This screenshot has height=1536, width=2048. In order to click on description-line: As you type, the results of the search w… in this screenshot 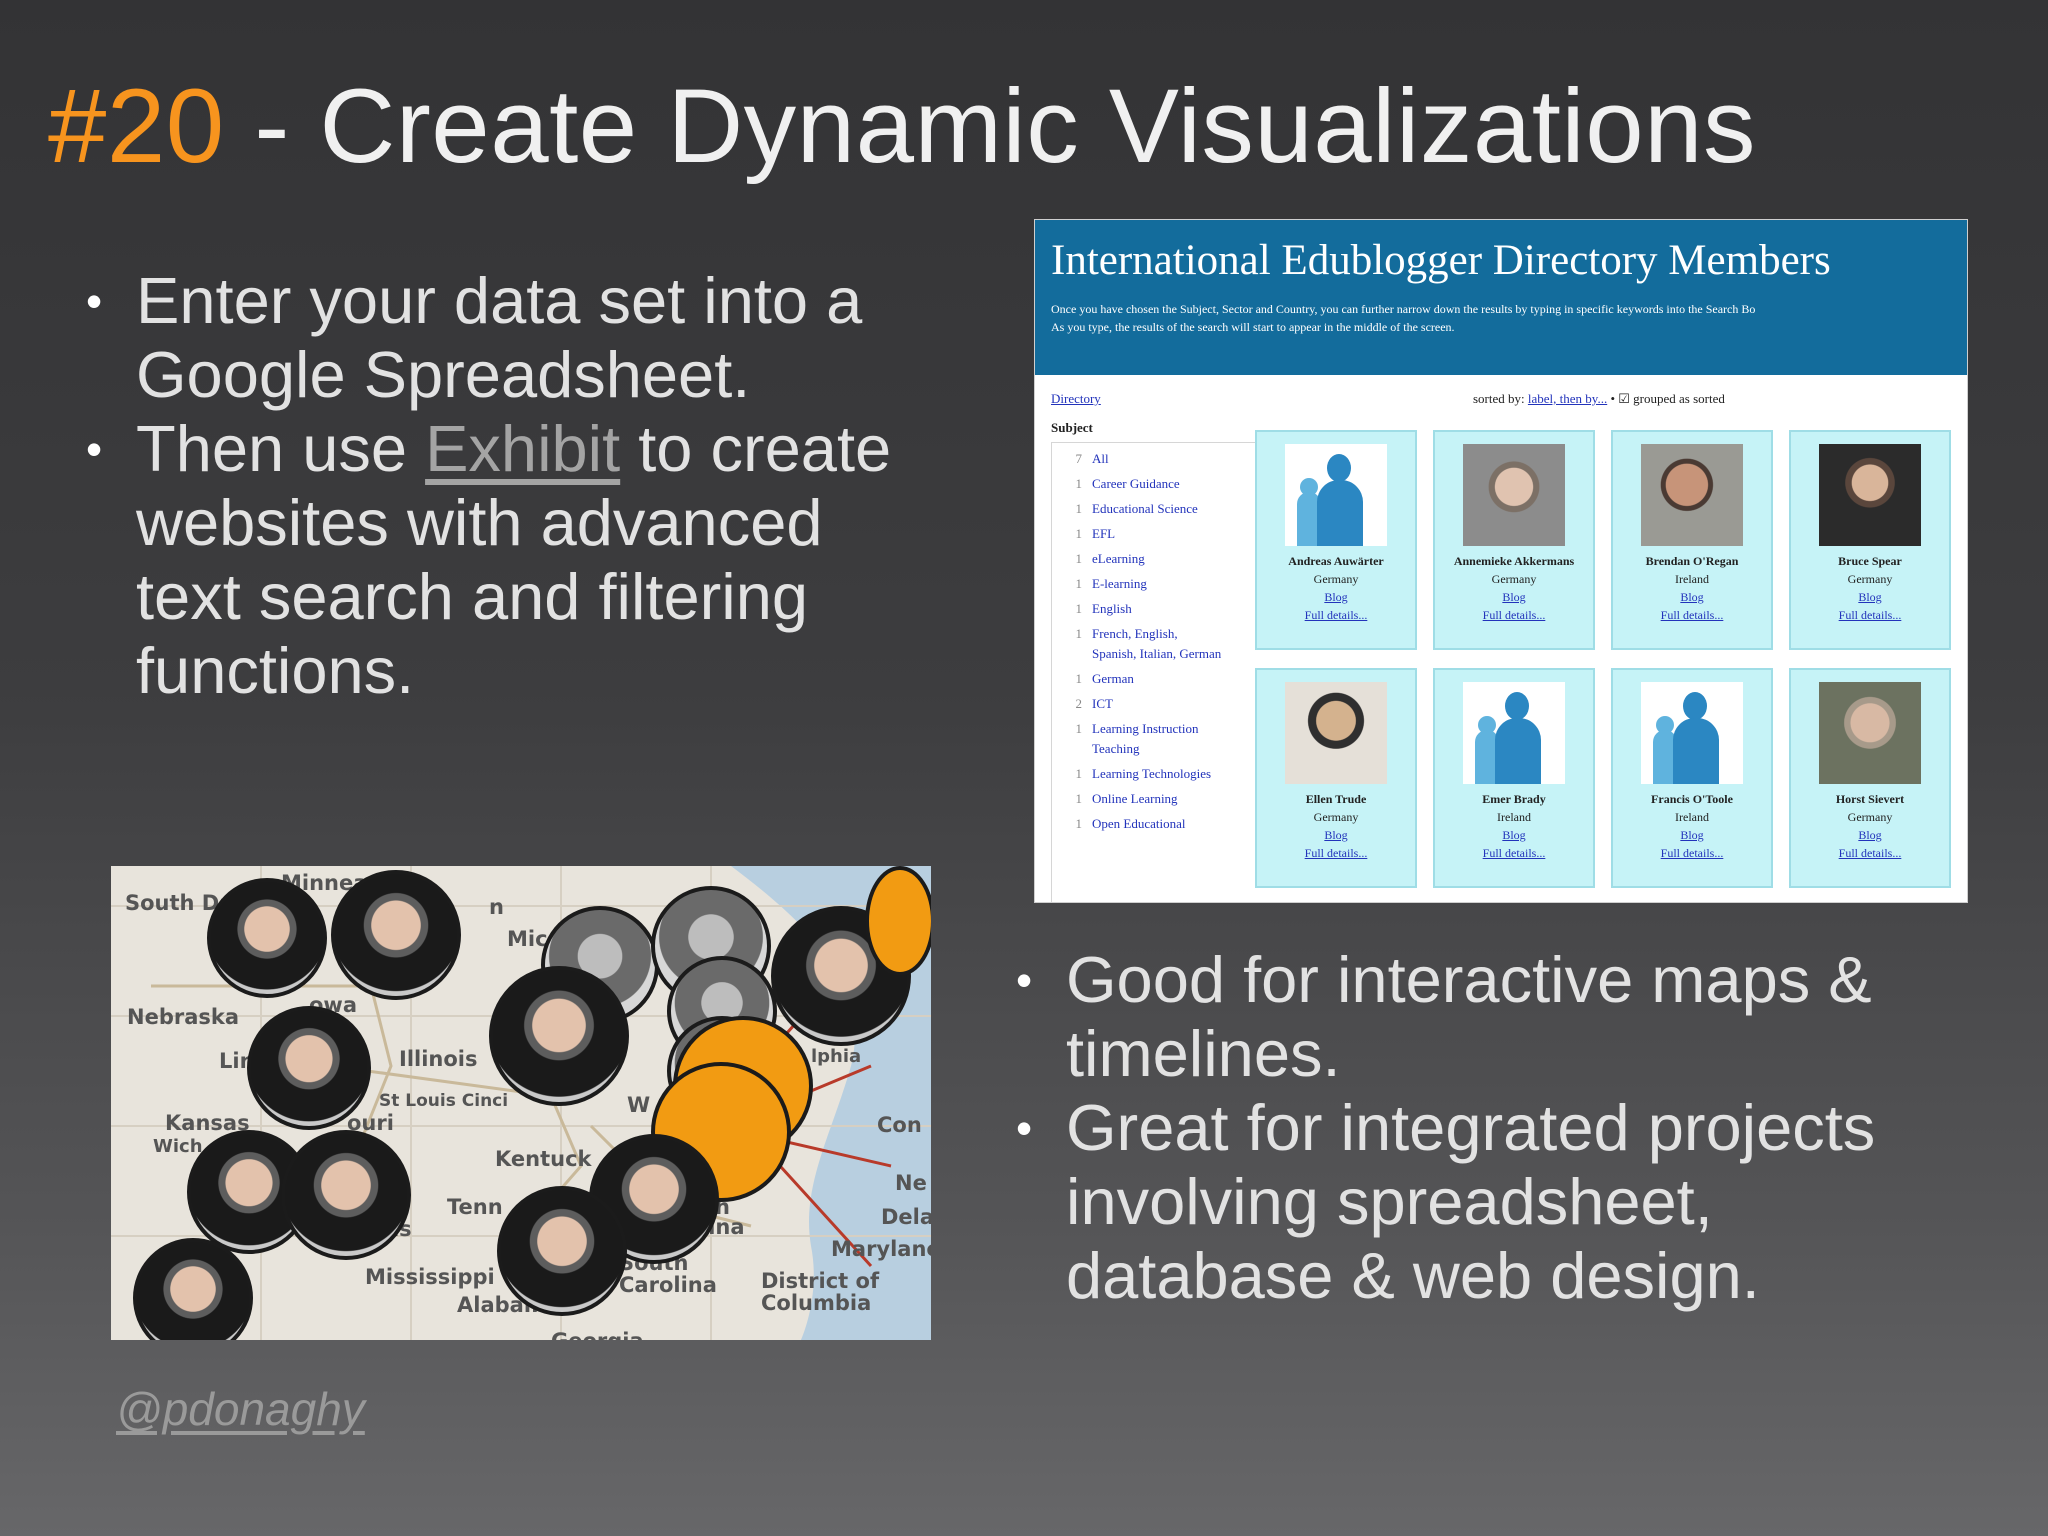, I will do `click(1253, 327)`.